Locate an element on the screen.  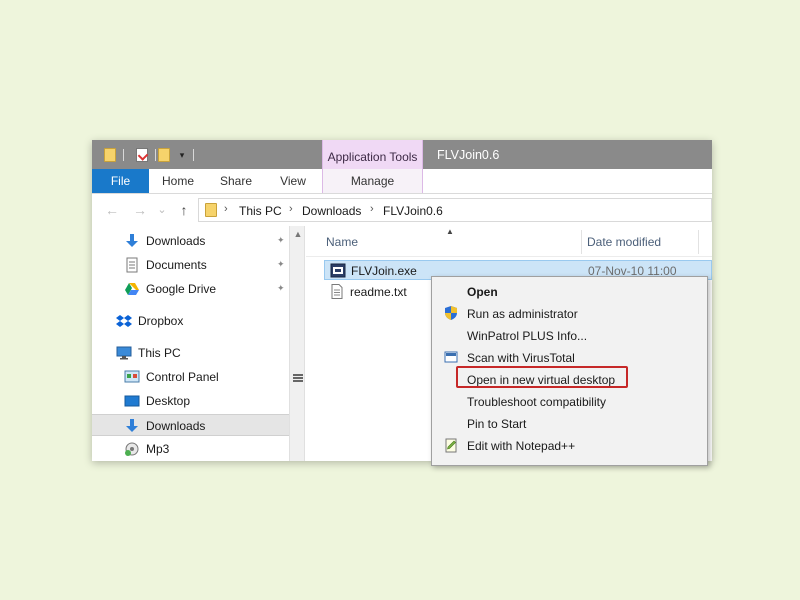
recent-locations-icon: ⌄ is located at coordinates (162, 210).